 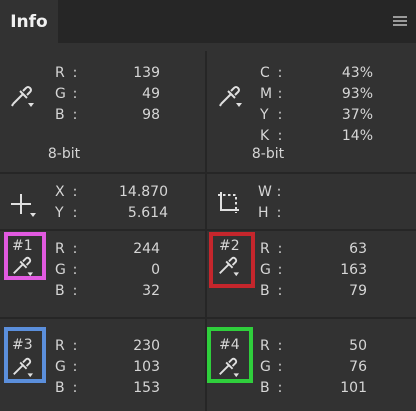 I want to click on panel-header: Info, so click(x=208, y=21).